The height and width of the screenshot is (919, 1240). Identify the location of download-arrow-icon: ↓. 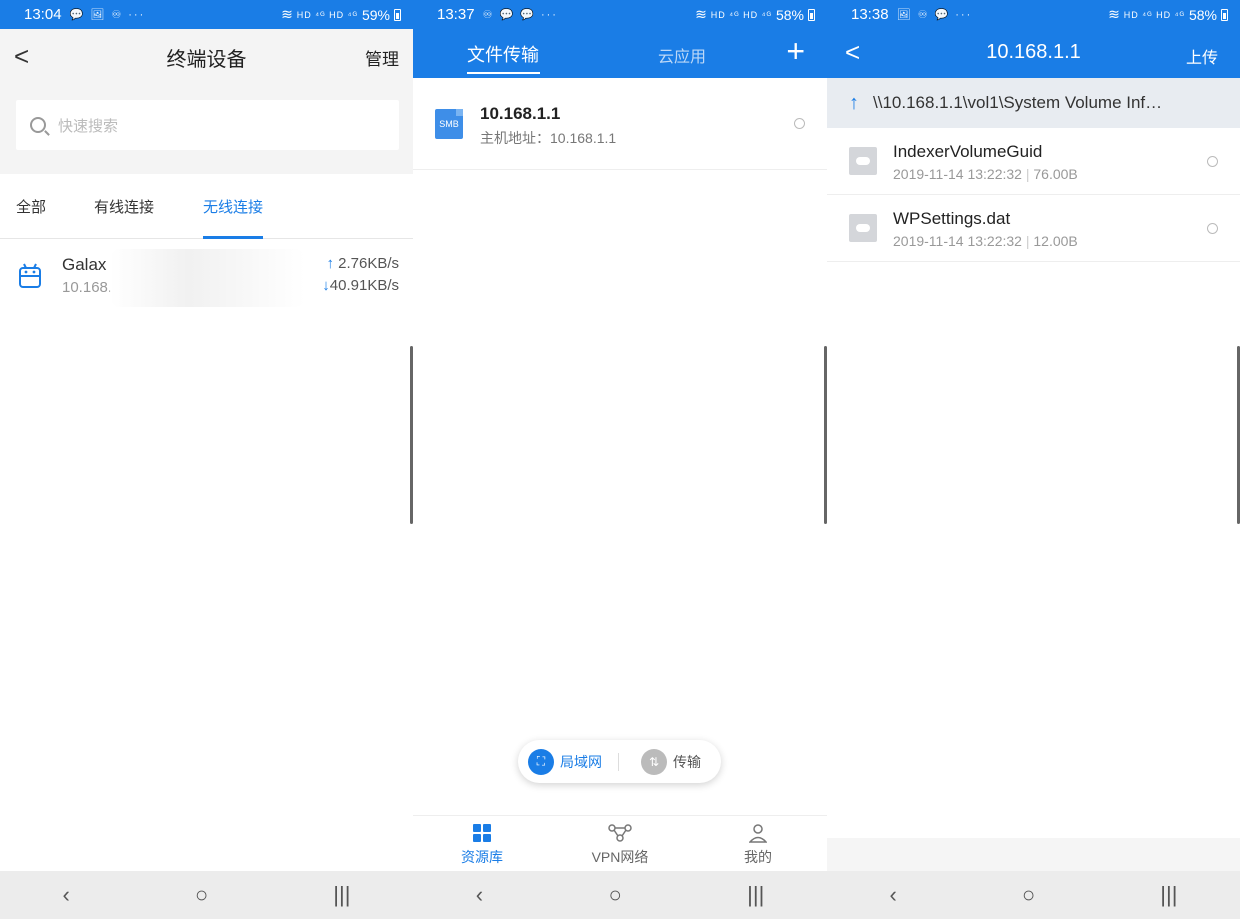
(326, 285).